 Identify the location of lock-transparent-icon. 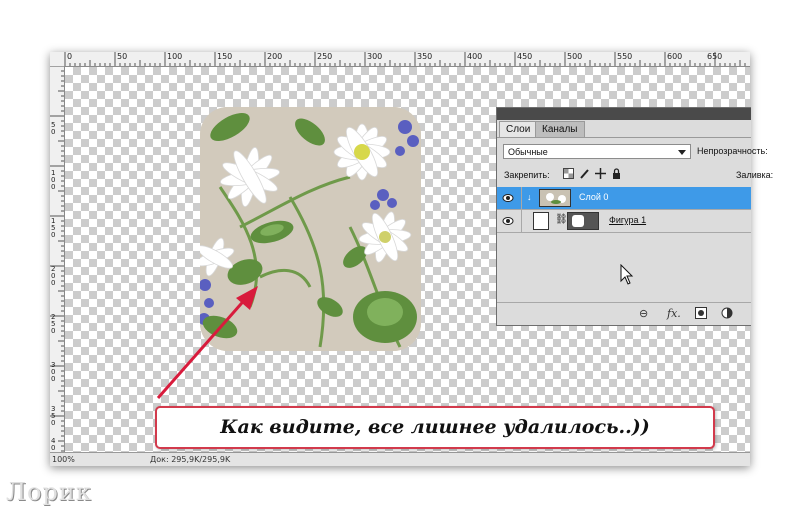
(568, 175).